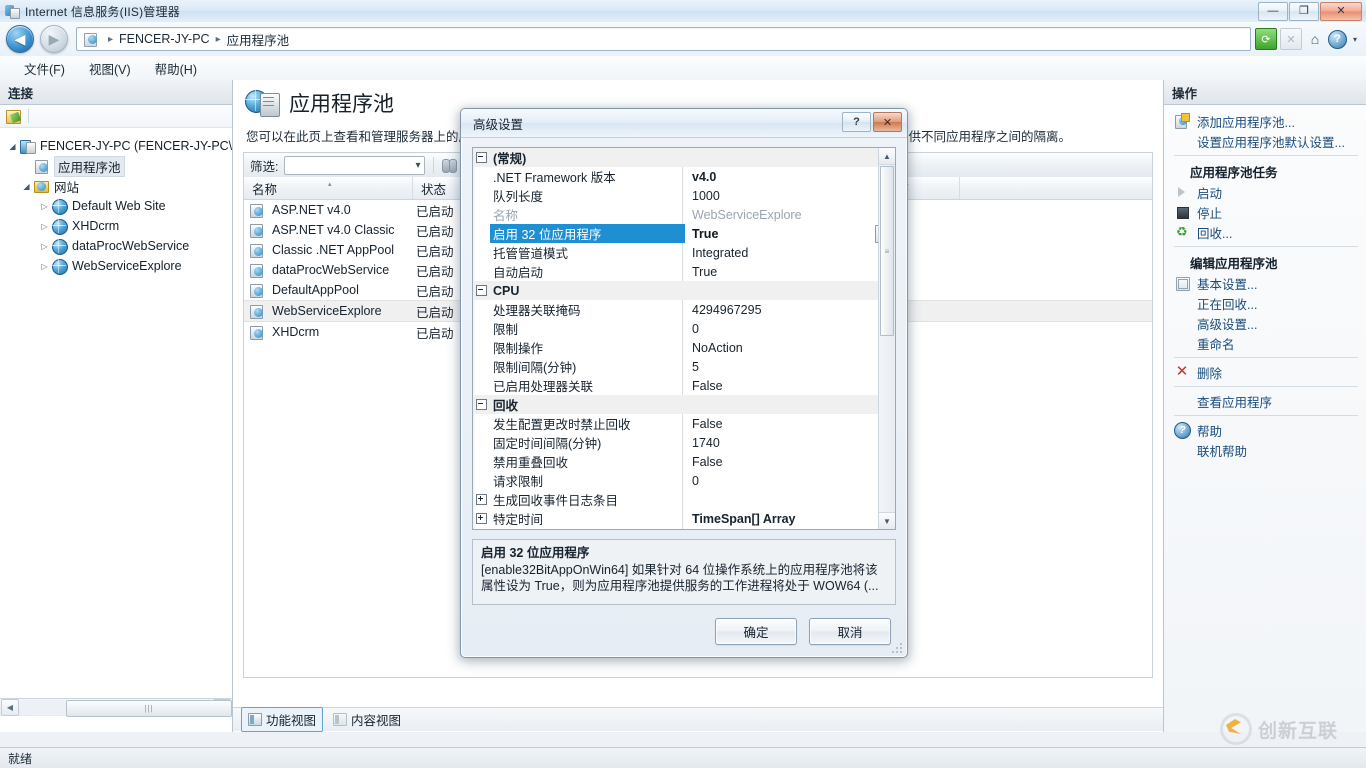 This screenshot has height=768, width=1366. Describe the element at coordinates (110, 68) in the screenshot. I see `menu-view: 视图(V)` at that location.